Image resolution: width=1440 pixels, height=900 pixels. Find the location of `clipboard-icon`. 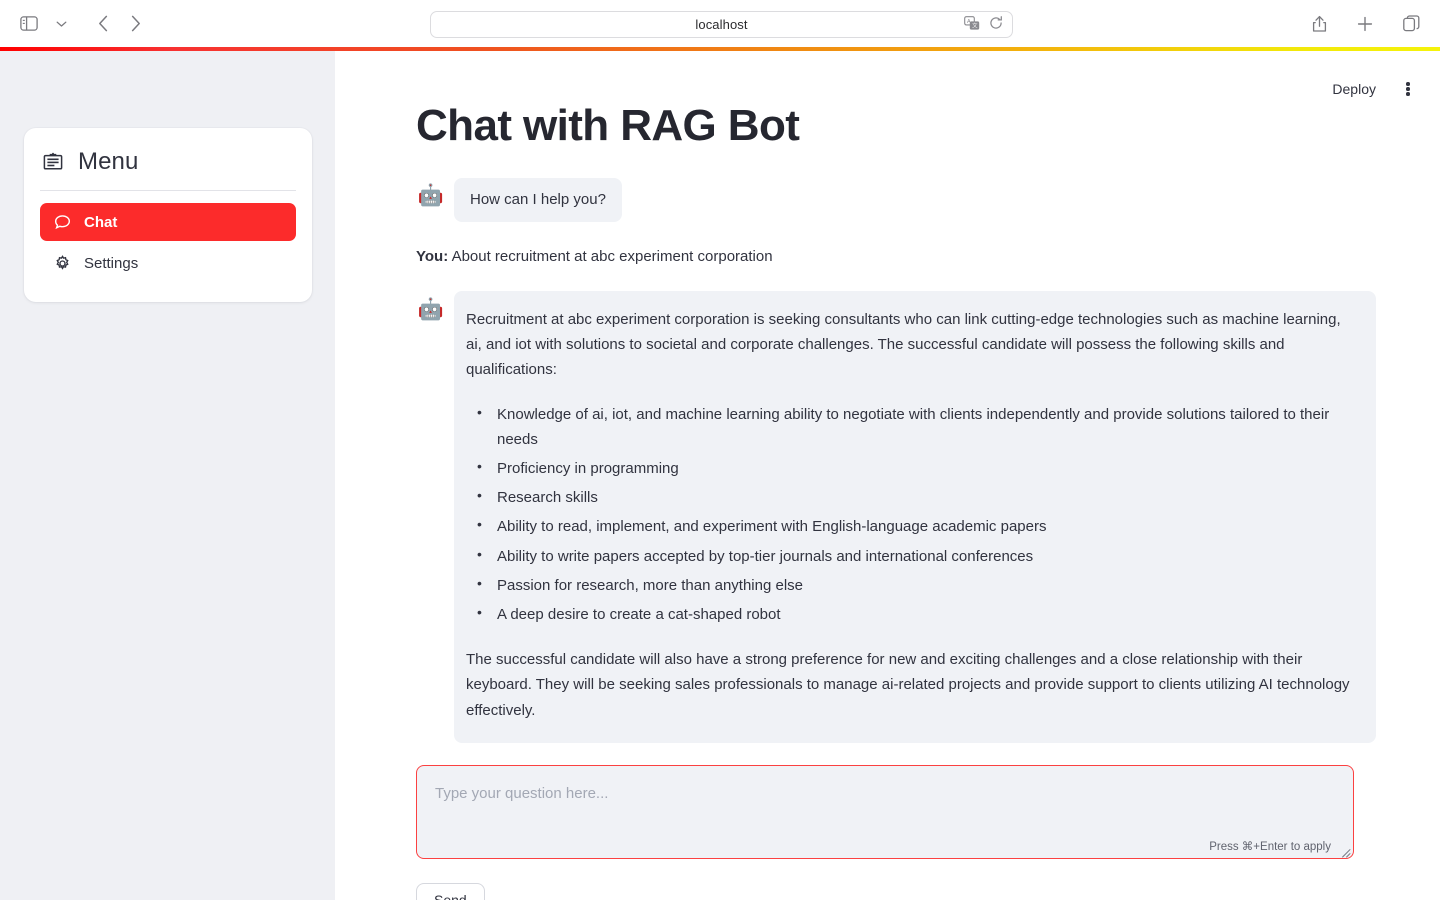

clipboard-icon is located at coordinates (53, 162).